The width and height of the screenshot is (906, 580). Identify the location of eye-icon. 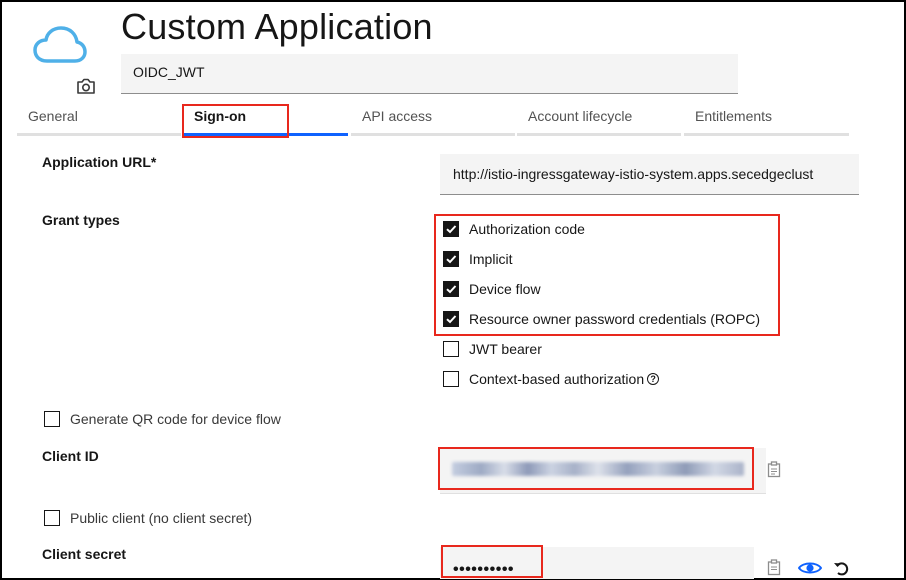
(810, 568).